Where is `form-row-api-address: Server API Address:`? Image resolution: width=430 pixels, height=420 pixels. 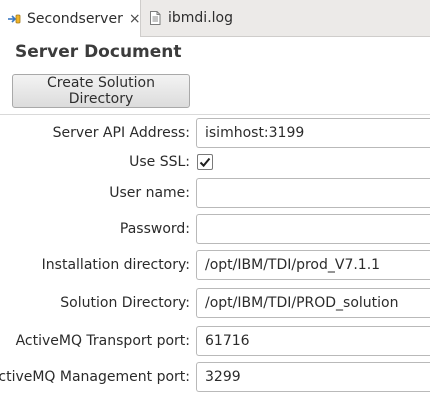
form-row-api-address: Server API Address: is located at coordinates (215, 133).